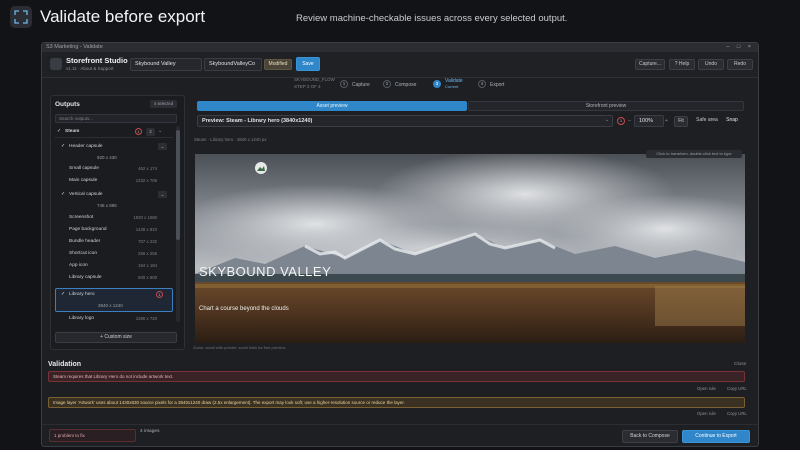  Describe the element at coordinates (86, 194) in the screenshot. I see `output-item-label: Vertical capsule` at that location.